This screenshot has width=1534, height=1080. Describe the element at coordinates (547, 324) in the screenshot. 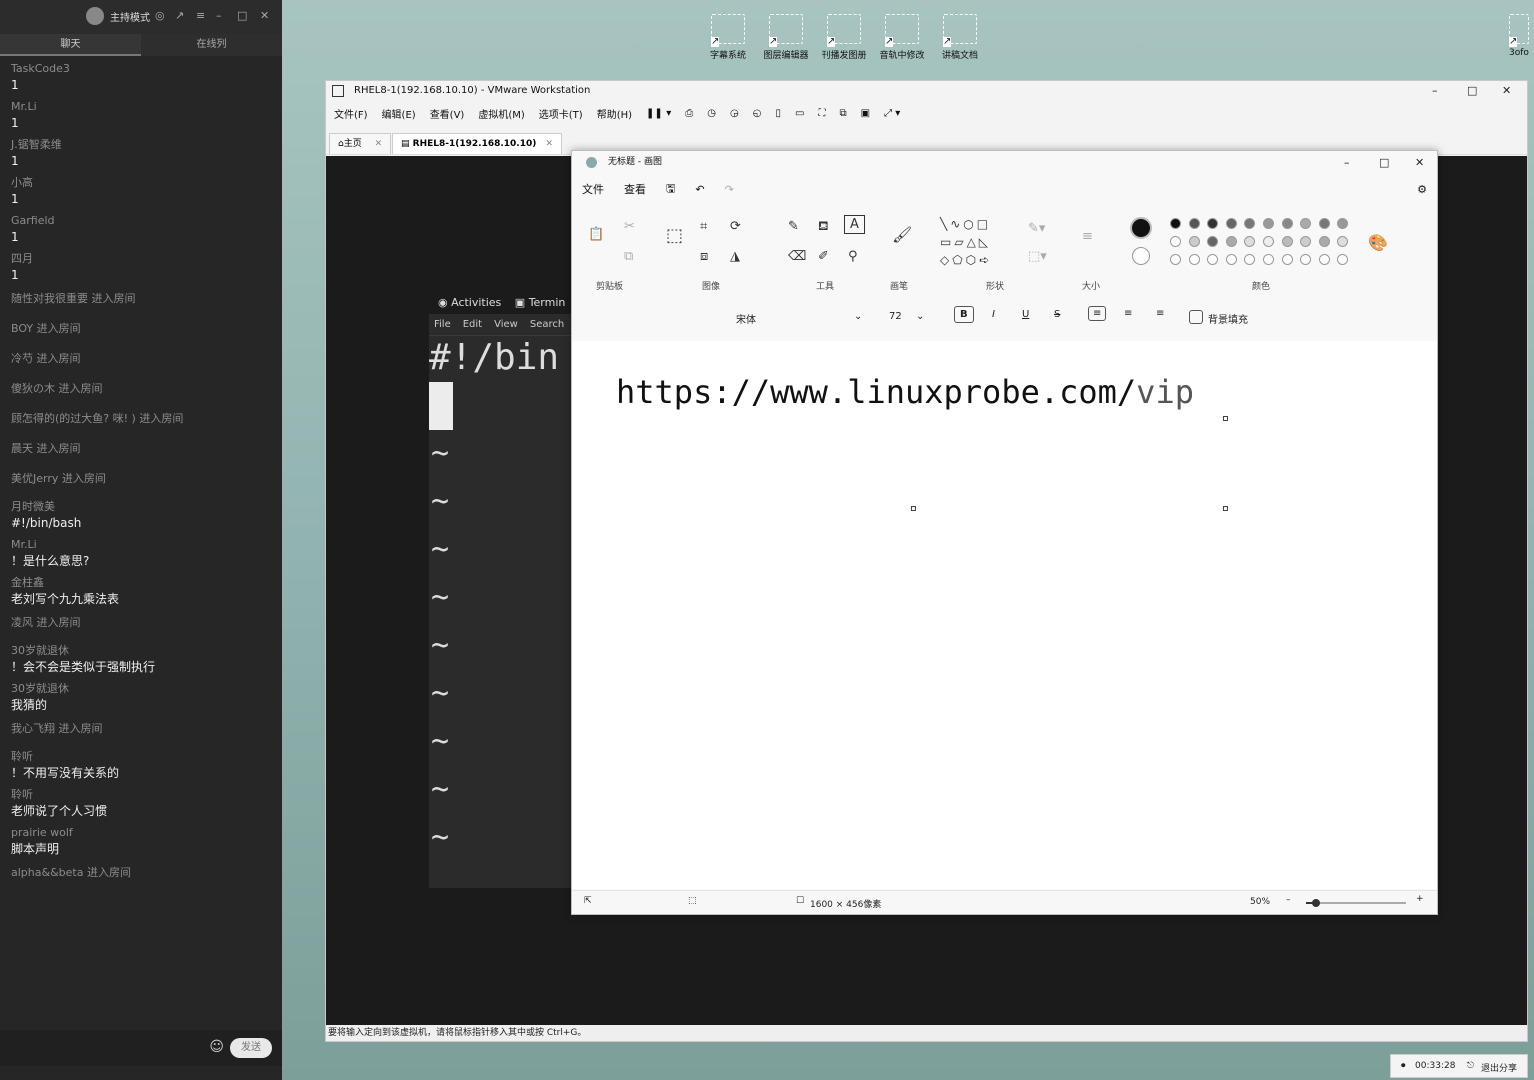

I see `term-menu-search: Search` at that location.